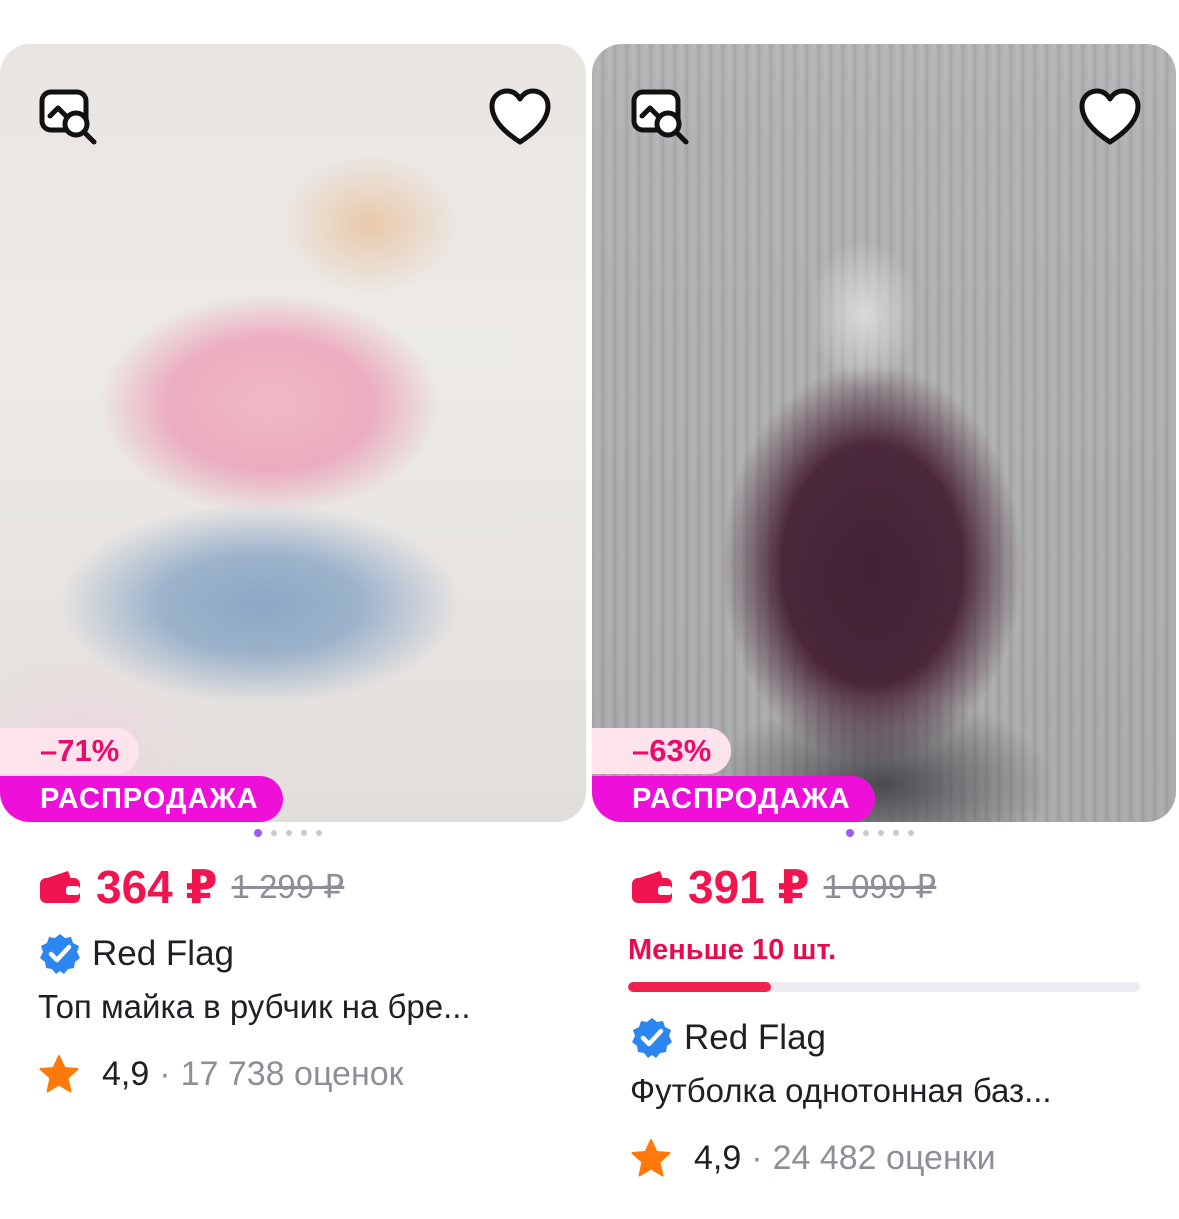 The width and height of the screenshot is (1179, 1219). What do you see at coordinates (292, 1073) in the screenshot?
I see `reviews-count: 17 738 оценок` at bounding box center [292, 1073].